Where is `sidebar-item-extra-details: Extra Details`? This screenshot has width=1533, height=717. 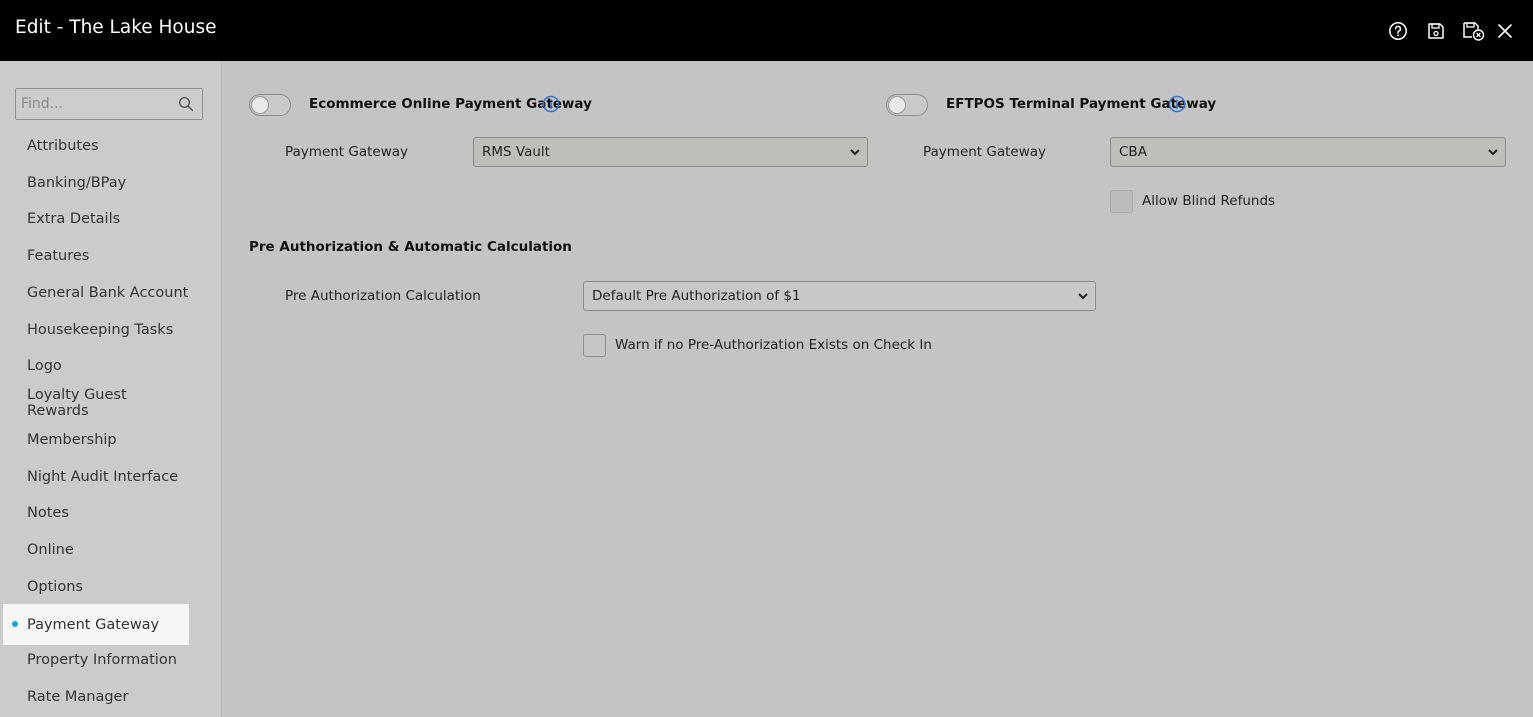 sidebar-item-extra-details: Extra Details is located at coordinates (96, 219).